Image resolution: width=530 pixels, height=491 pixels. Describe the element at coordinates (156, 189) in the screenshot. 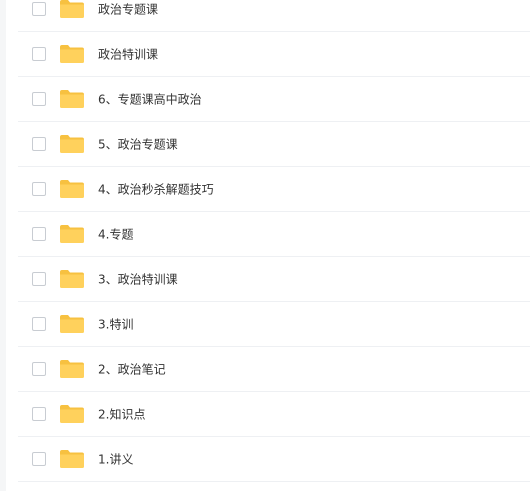

I see `file-name: 4、政治秒杀解题技巧` at that location.